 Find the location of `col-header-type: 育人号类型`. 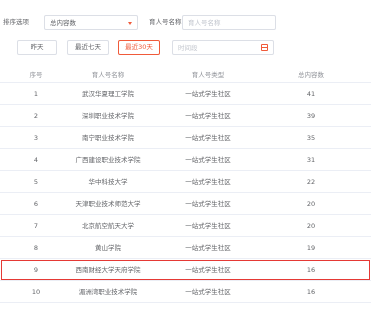

col-header-type: 育人号类型 is located at coordinates (208, 75).